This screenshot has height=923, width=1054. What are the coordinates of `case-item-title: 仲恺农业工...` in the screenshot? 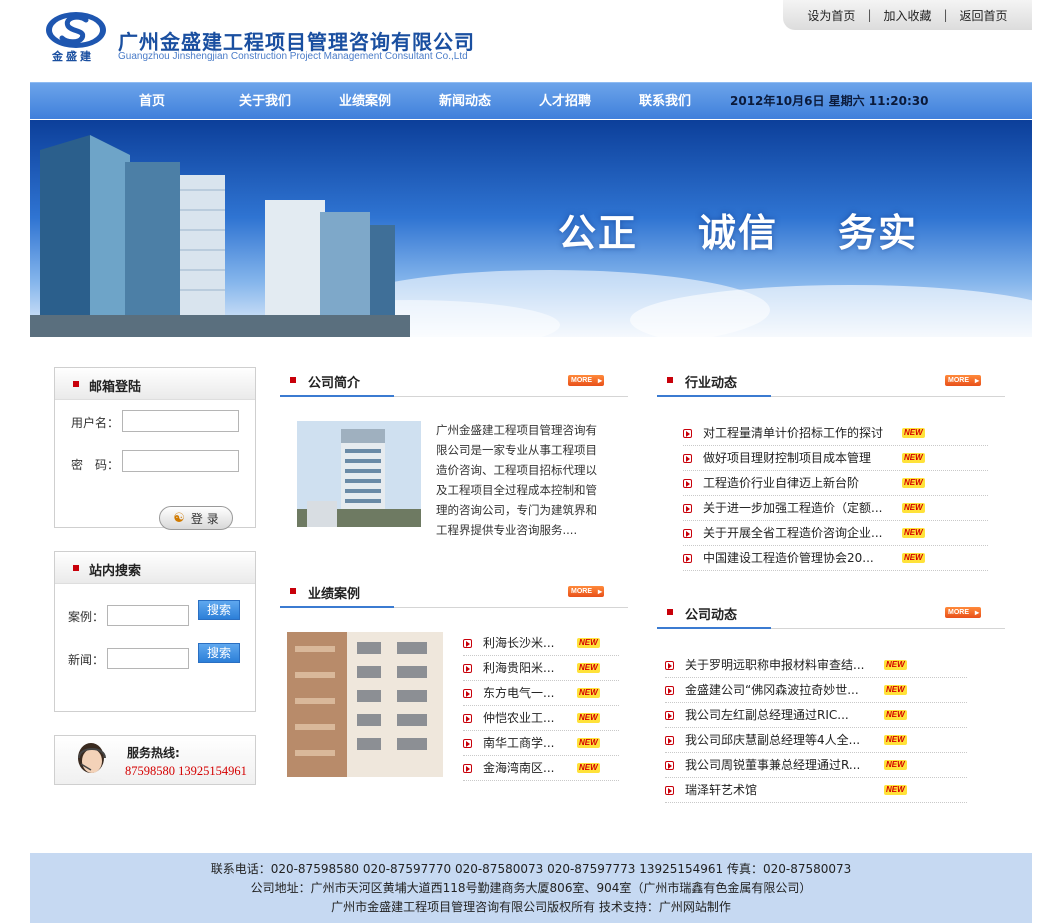 It's located at (518, 718).